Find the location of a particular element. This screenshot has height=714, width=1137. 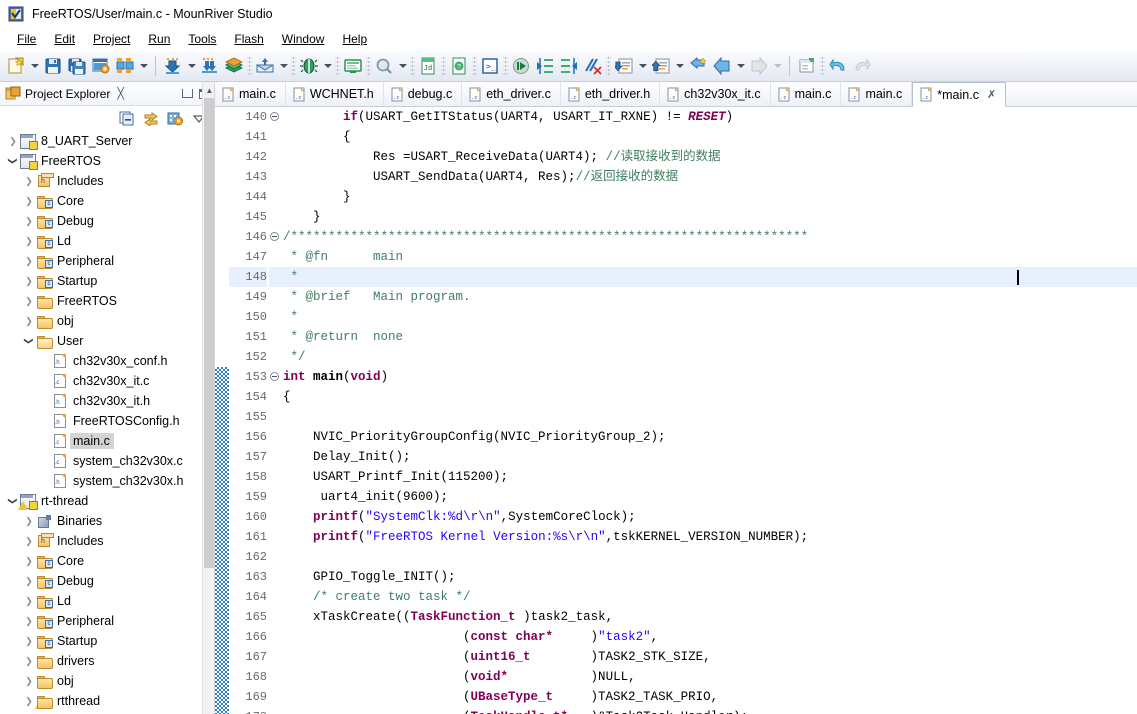

tree-item: .h system_ch32v30x.h is located at coordinates (107, 481).